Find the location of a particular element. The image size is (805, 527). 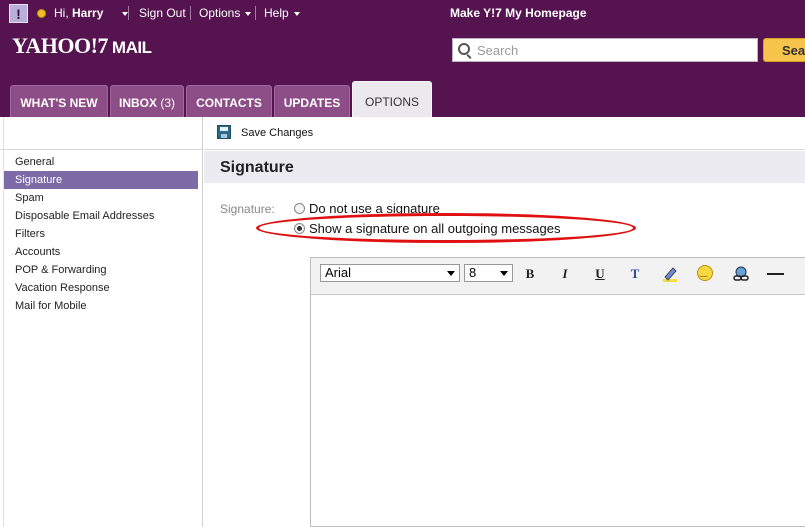

tab-whats-new: WHAT'S NEW is located at coordinates (59, 101).